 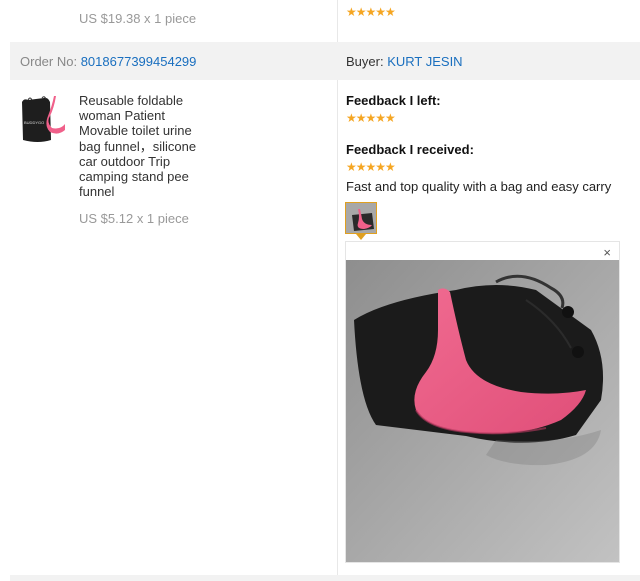 I want to click on order-number-link: 8018677399454299, so click(x=139, y=61).